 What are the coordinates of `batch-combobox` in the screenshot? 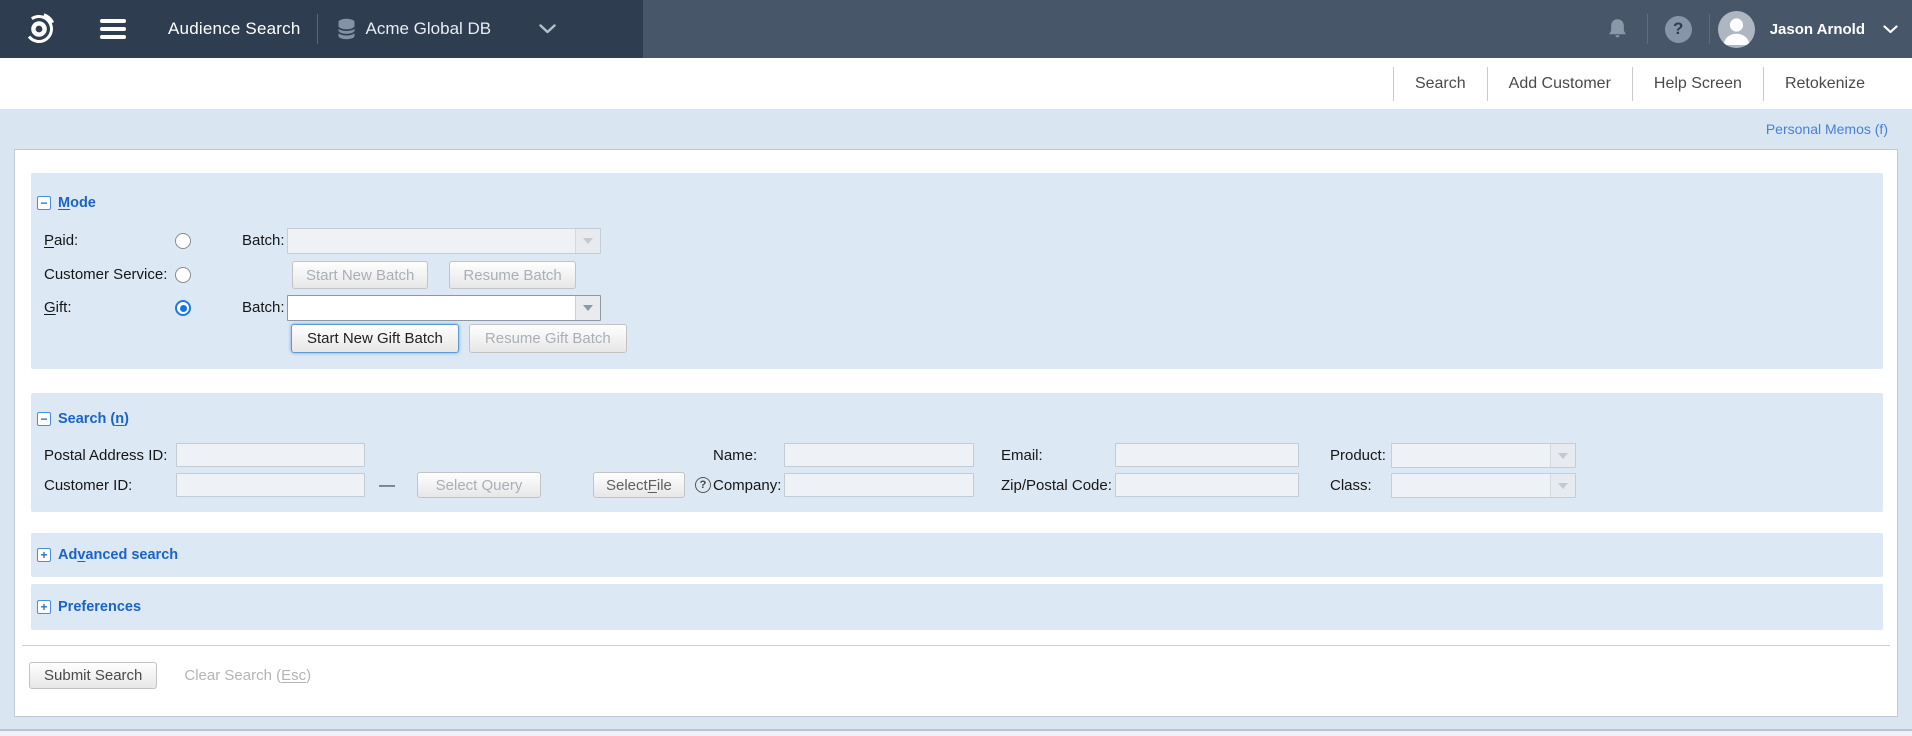 It's located at (444, 241).